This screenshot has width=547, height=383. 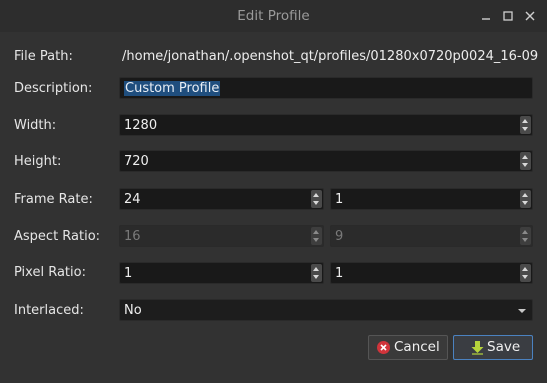 I want to click on chevron-down-icon, so click(x=522, y=311).